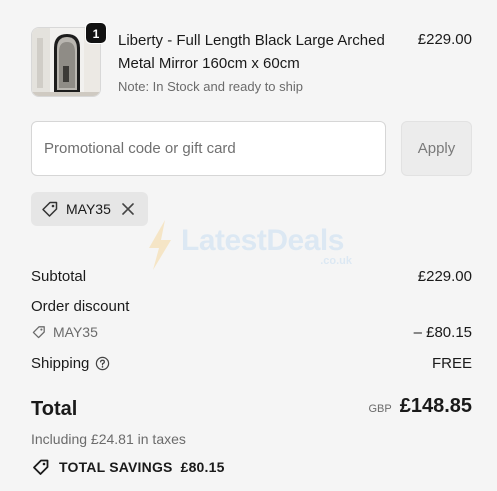 This screenshot has height=491, width=497. Describe the element at coordinates (116, 467) in the screenshot. I see `savings-label: TOTAL SAVINGS` at that location.